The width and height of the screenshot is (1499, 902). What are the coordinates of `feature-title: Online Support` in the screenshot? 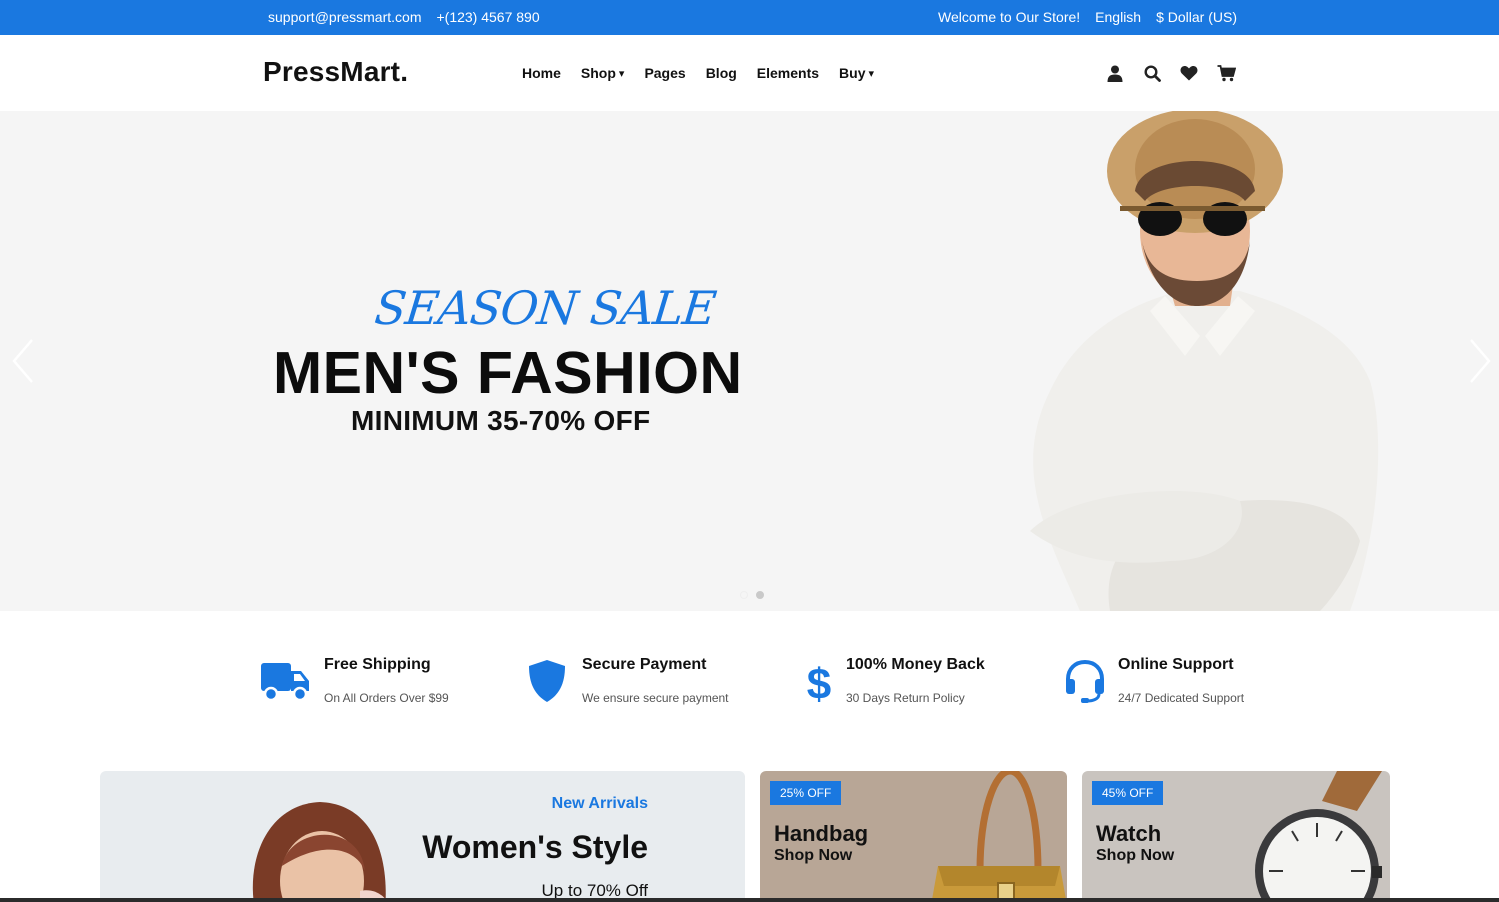 It's located at (1176, 664).